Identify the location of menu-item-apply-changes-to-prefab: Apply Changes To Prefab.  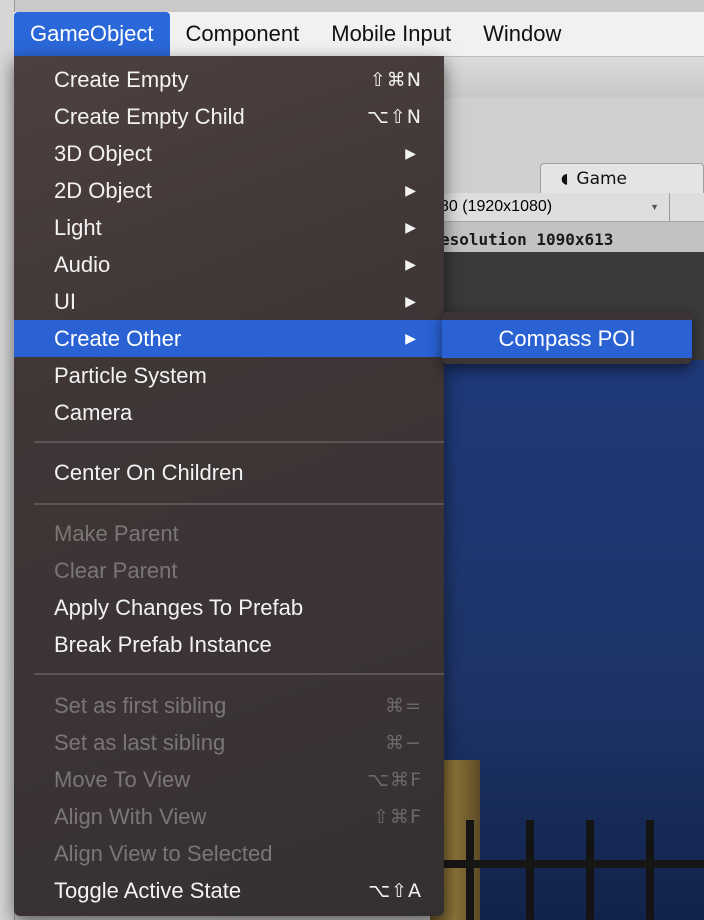
(229, 607).